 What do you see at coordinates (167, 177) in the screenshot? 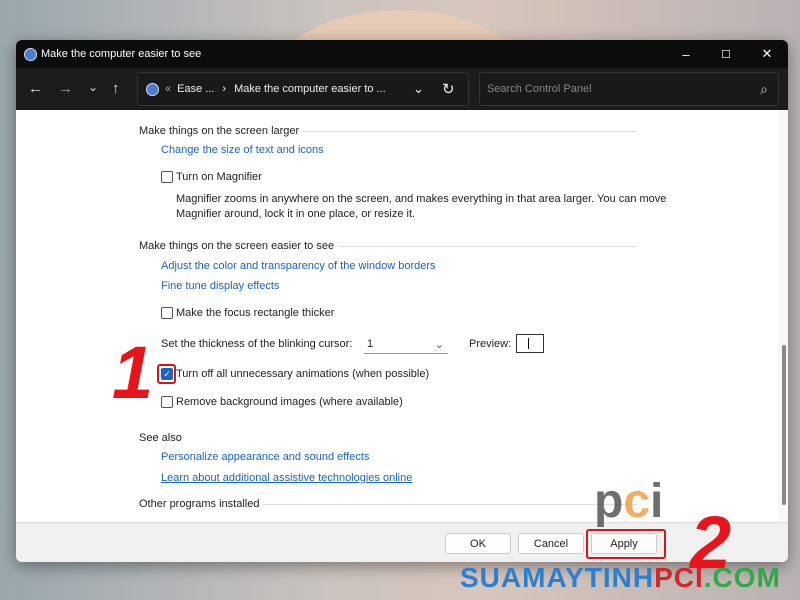
I see `checkbox-box` at bounding box center [167, 177].